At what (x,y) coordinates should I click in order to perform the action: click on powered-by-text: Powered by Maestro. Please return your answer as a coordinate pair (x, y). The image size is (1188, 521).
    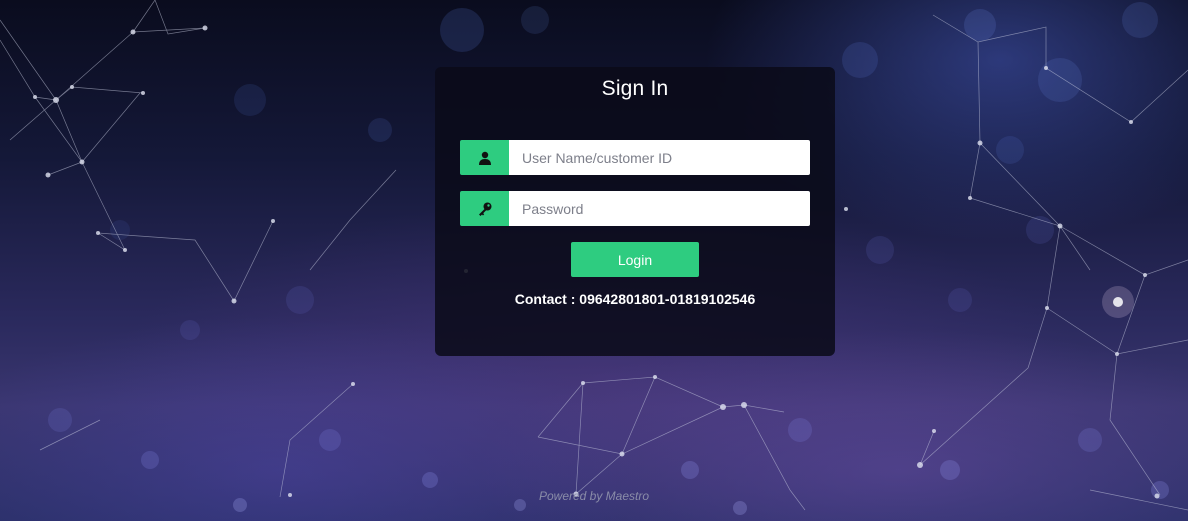
    Looking at the image, I should click on (594, 496).